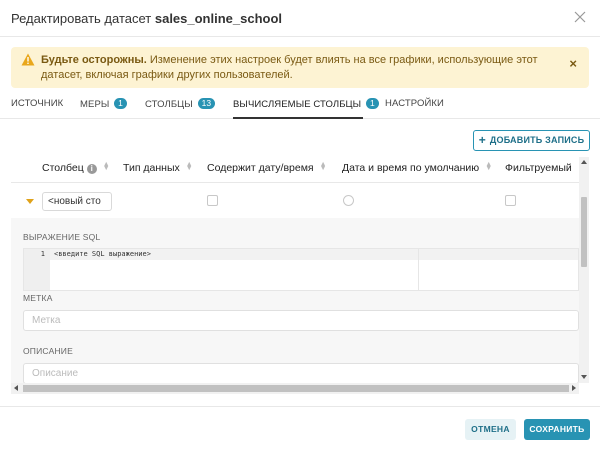 Image resolution: width=600 pixels, height=449 pixels. I want to click on horizontal-scrollbar, so click(295, 388).